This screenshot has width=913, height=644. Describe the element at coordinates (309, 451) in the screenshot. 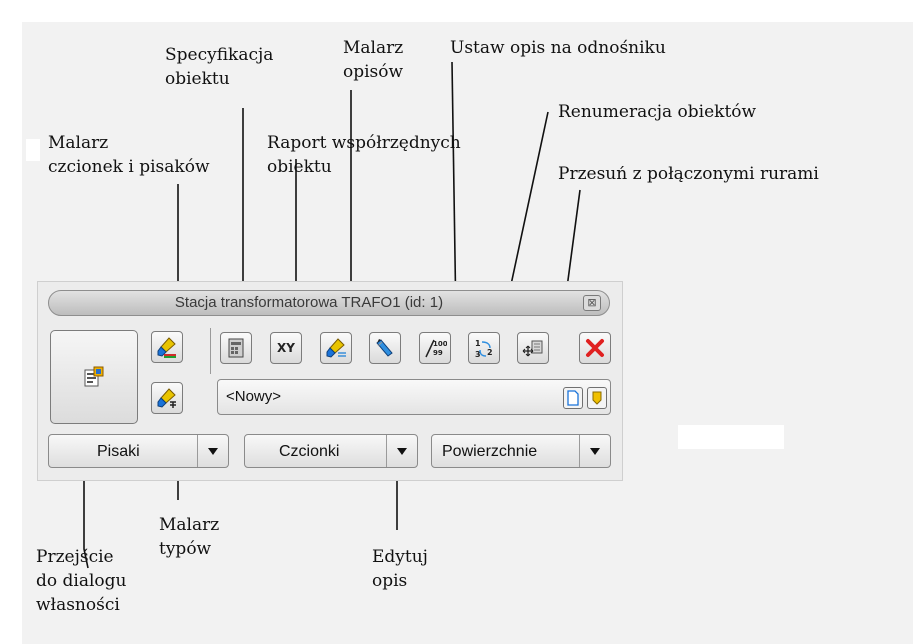

I see `fonts-dropdown-label: Czcionki` at that location.